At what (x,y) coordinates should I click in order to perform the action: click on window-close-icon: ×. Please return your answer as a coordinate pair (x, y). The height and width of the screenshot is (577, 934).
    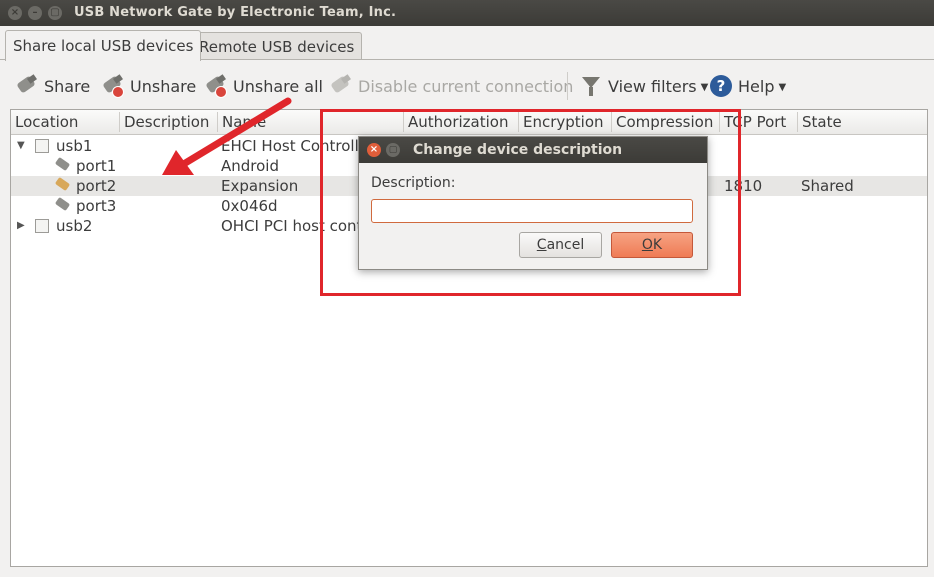
    Looking at the image, I should click on (15, 13).